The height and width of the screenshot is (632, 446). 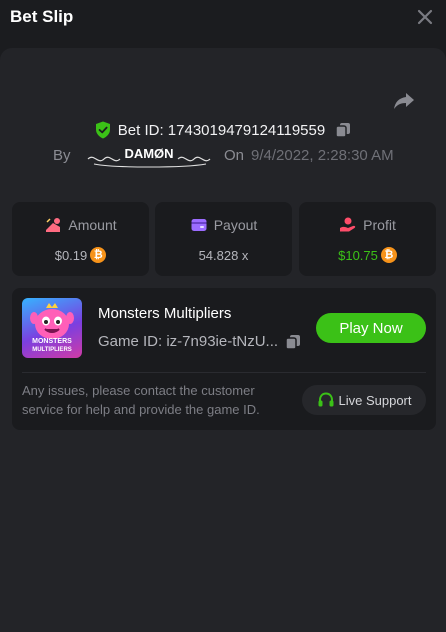 I want to click on stat-payout-value: 54.828 x, so click(x=223, y=255).